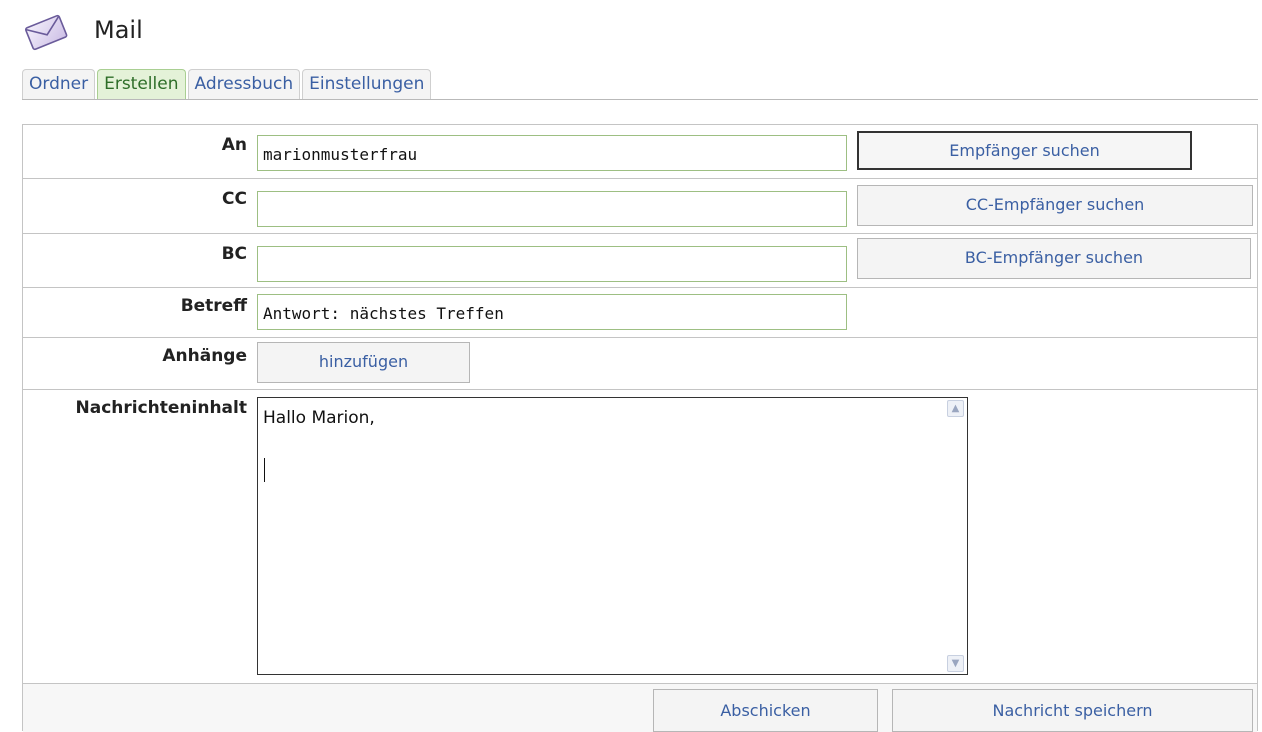 The height and width of the screenshot is (732, 1262). Describe the element at coordinates (82, 32) in the screenshot. I see `page-header: Mail` at that location.